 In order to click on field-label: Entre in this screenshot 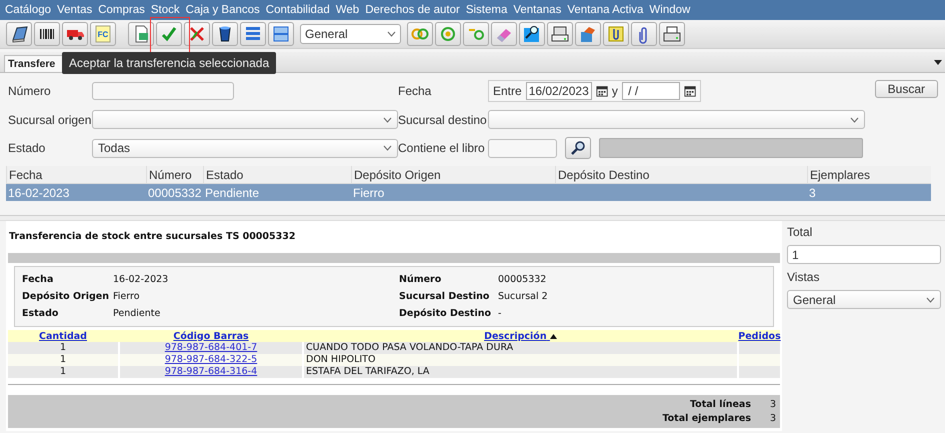, I will do `click(507, 91)`.